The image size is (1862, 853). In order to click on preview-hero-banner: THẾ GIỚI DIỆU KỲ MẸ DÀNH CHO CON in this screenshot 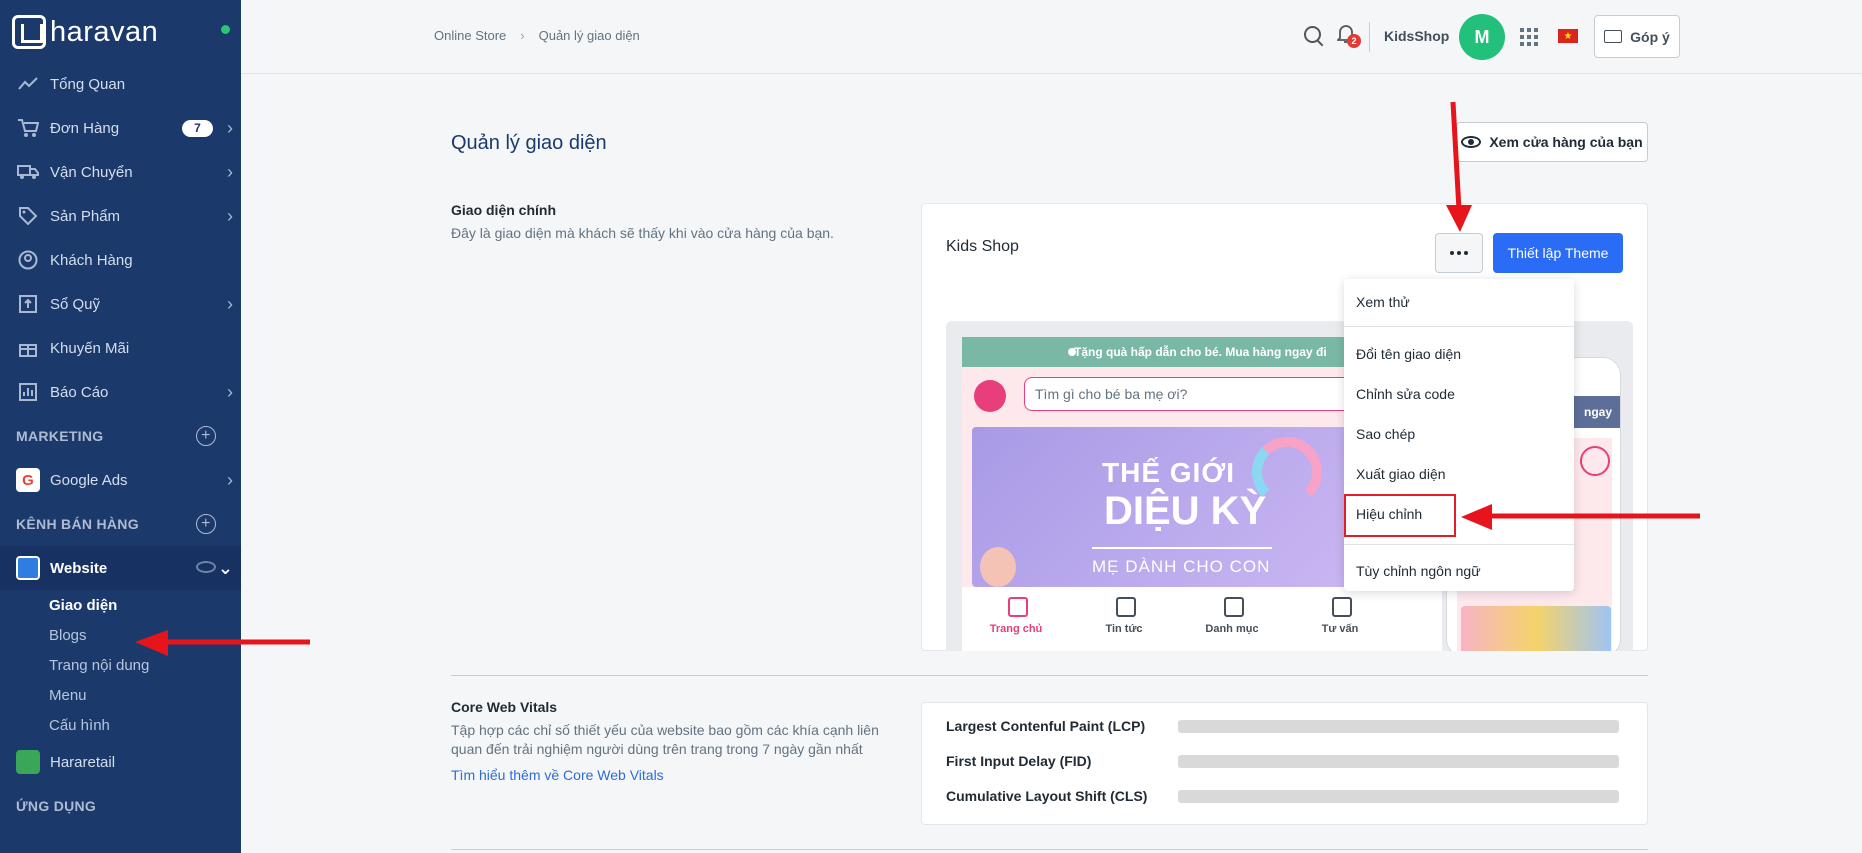, I will do `click(1162, 507)`.